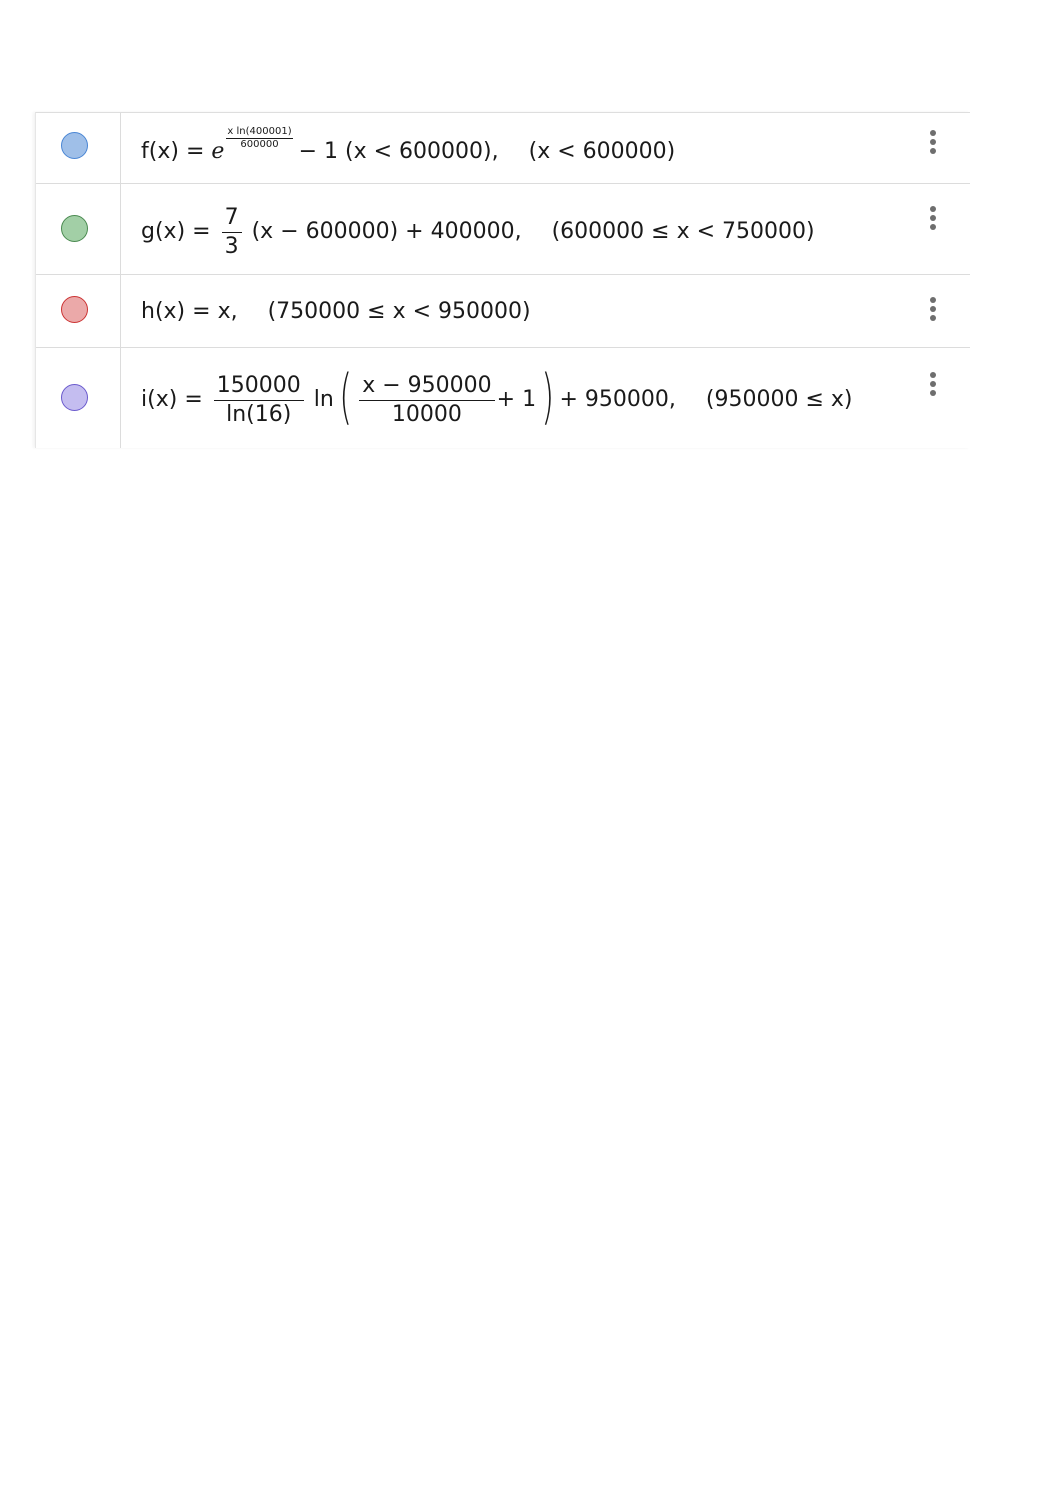 The image size is (1061, 1491). I want to click on expression-tail-i: + 950000,, so click(617, 399).